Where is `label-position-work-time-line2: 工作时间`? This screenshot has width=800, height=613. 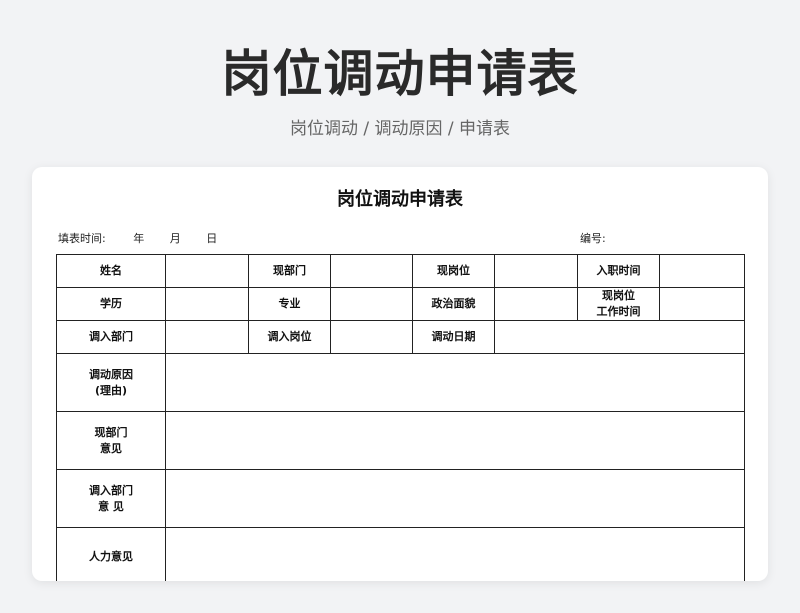 label-position-work-time-line2: 工作时间 is located at coordinates (618, 311).